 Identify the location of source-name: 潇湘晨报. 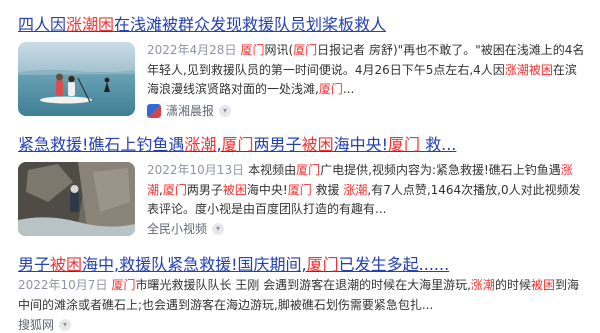
(190, 111).